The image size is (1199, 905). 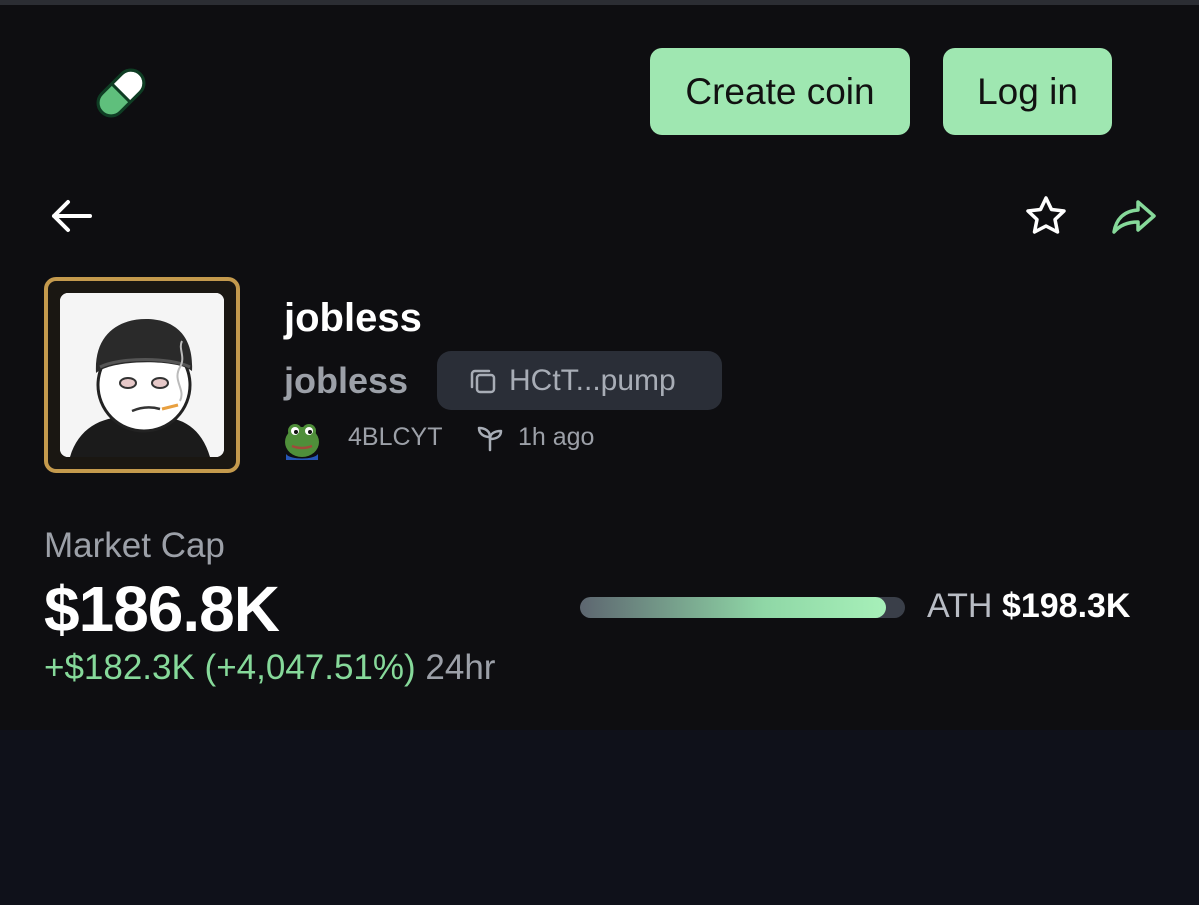 I want to click on market-cap-change: +$182.3K (+4,047.51%) 24hr, so click(x=269, y=668).